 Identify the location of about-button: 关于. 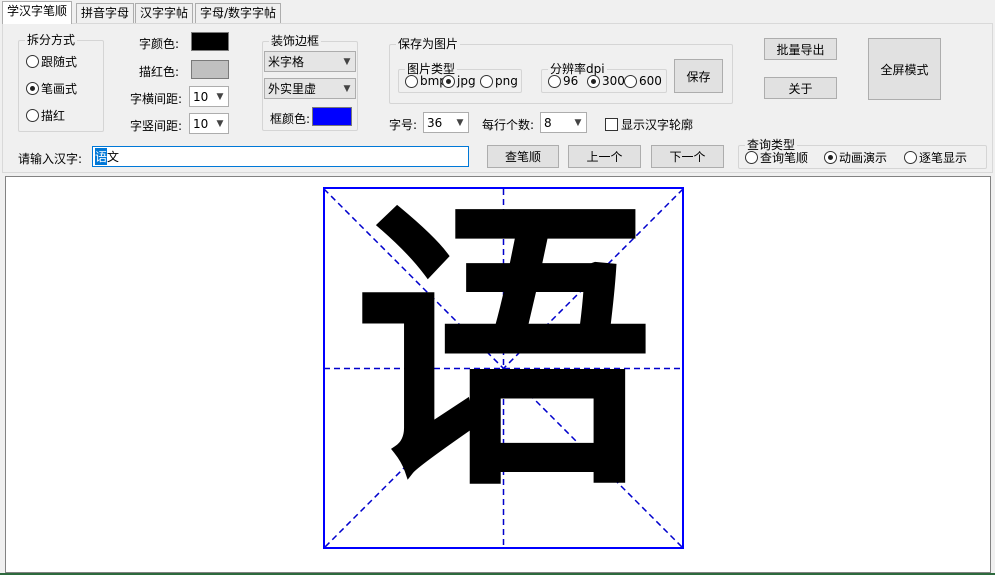
(800, 88).